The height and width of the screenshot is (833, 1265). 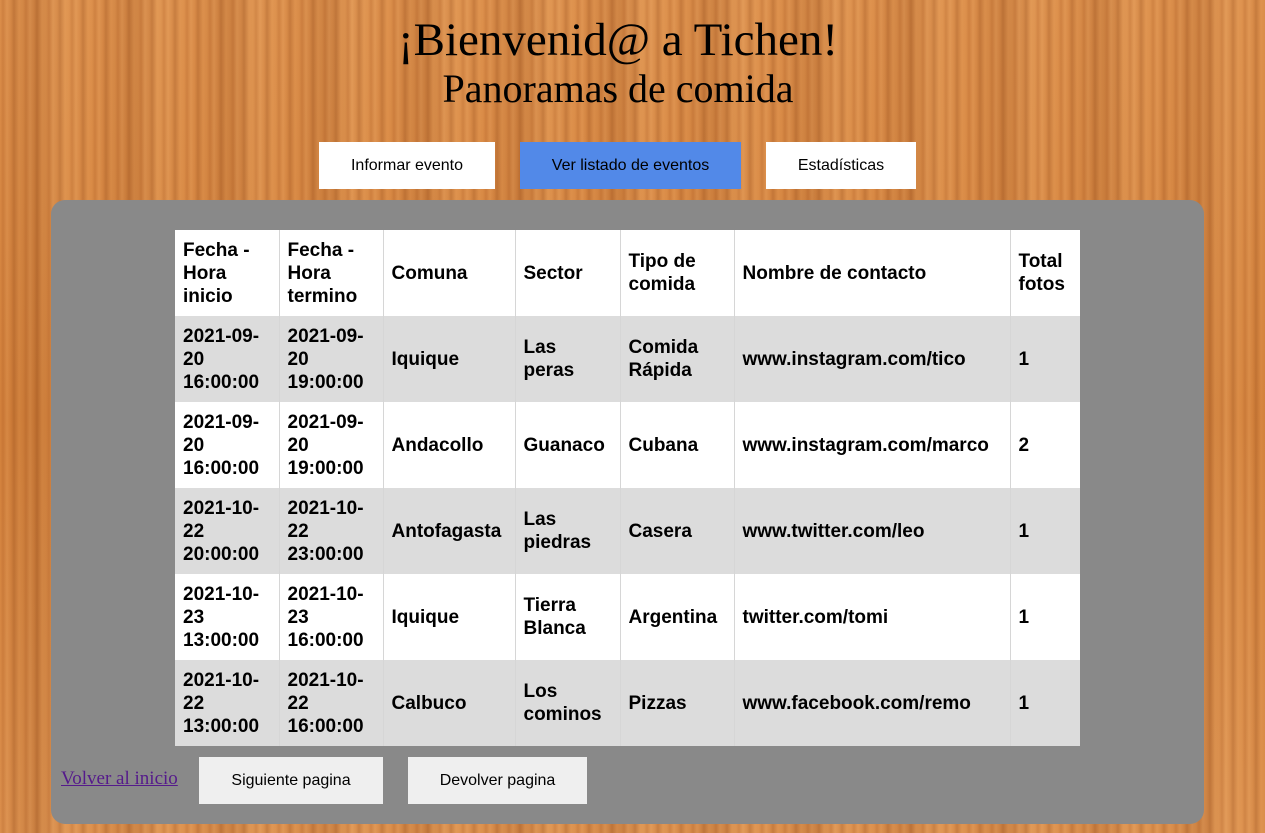 What do you see at coordinates (872, 273) in the screenshot?
I see `column-header-contacto: Nombre de contacto` at bounding box center [872, 273].